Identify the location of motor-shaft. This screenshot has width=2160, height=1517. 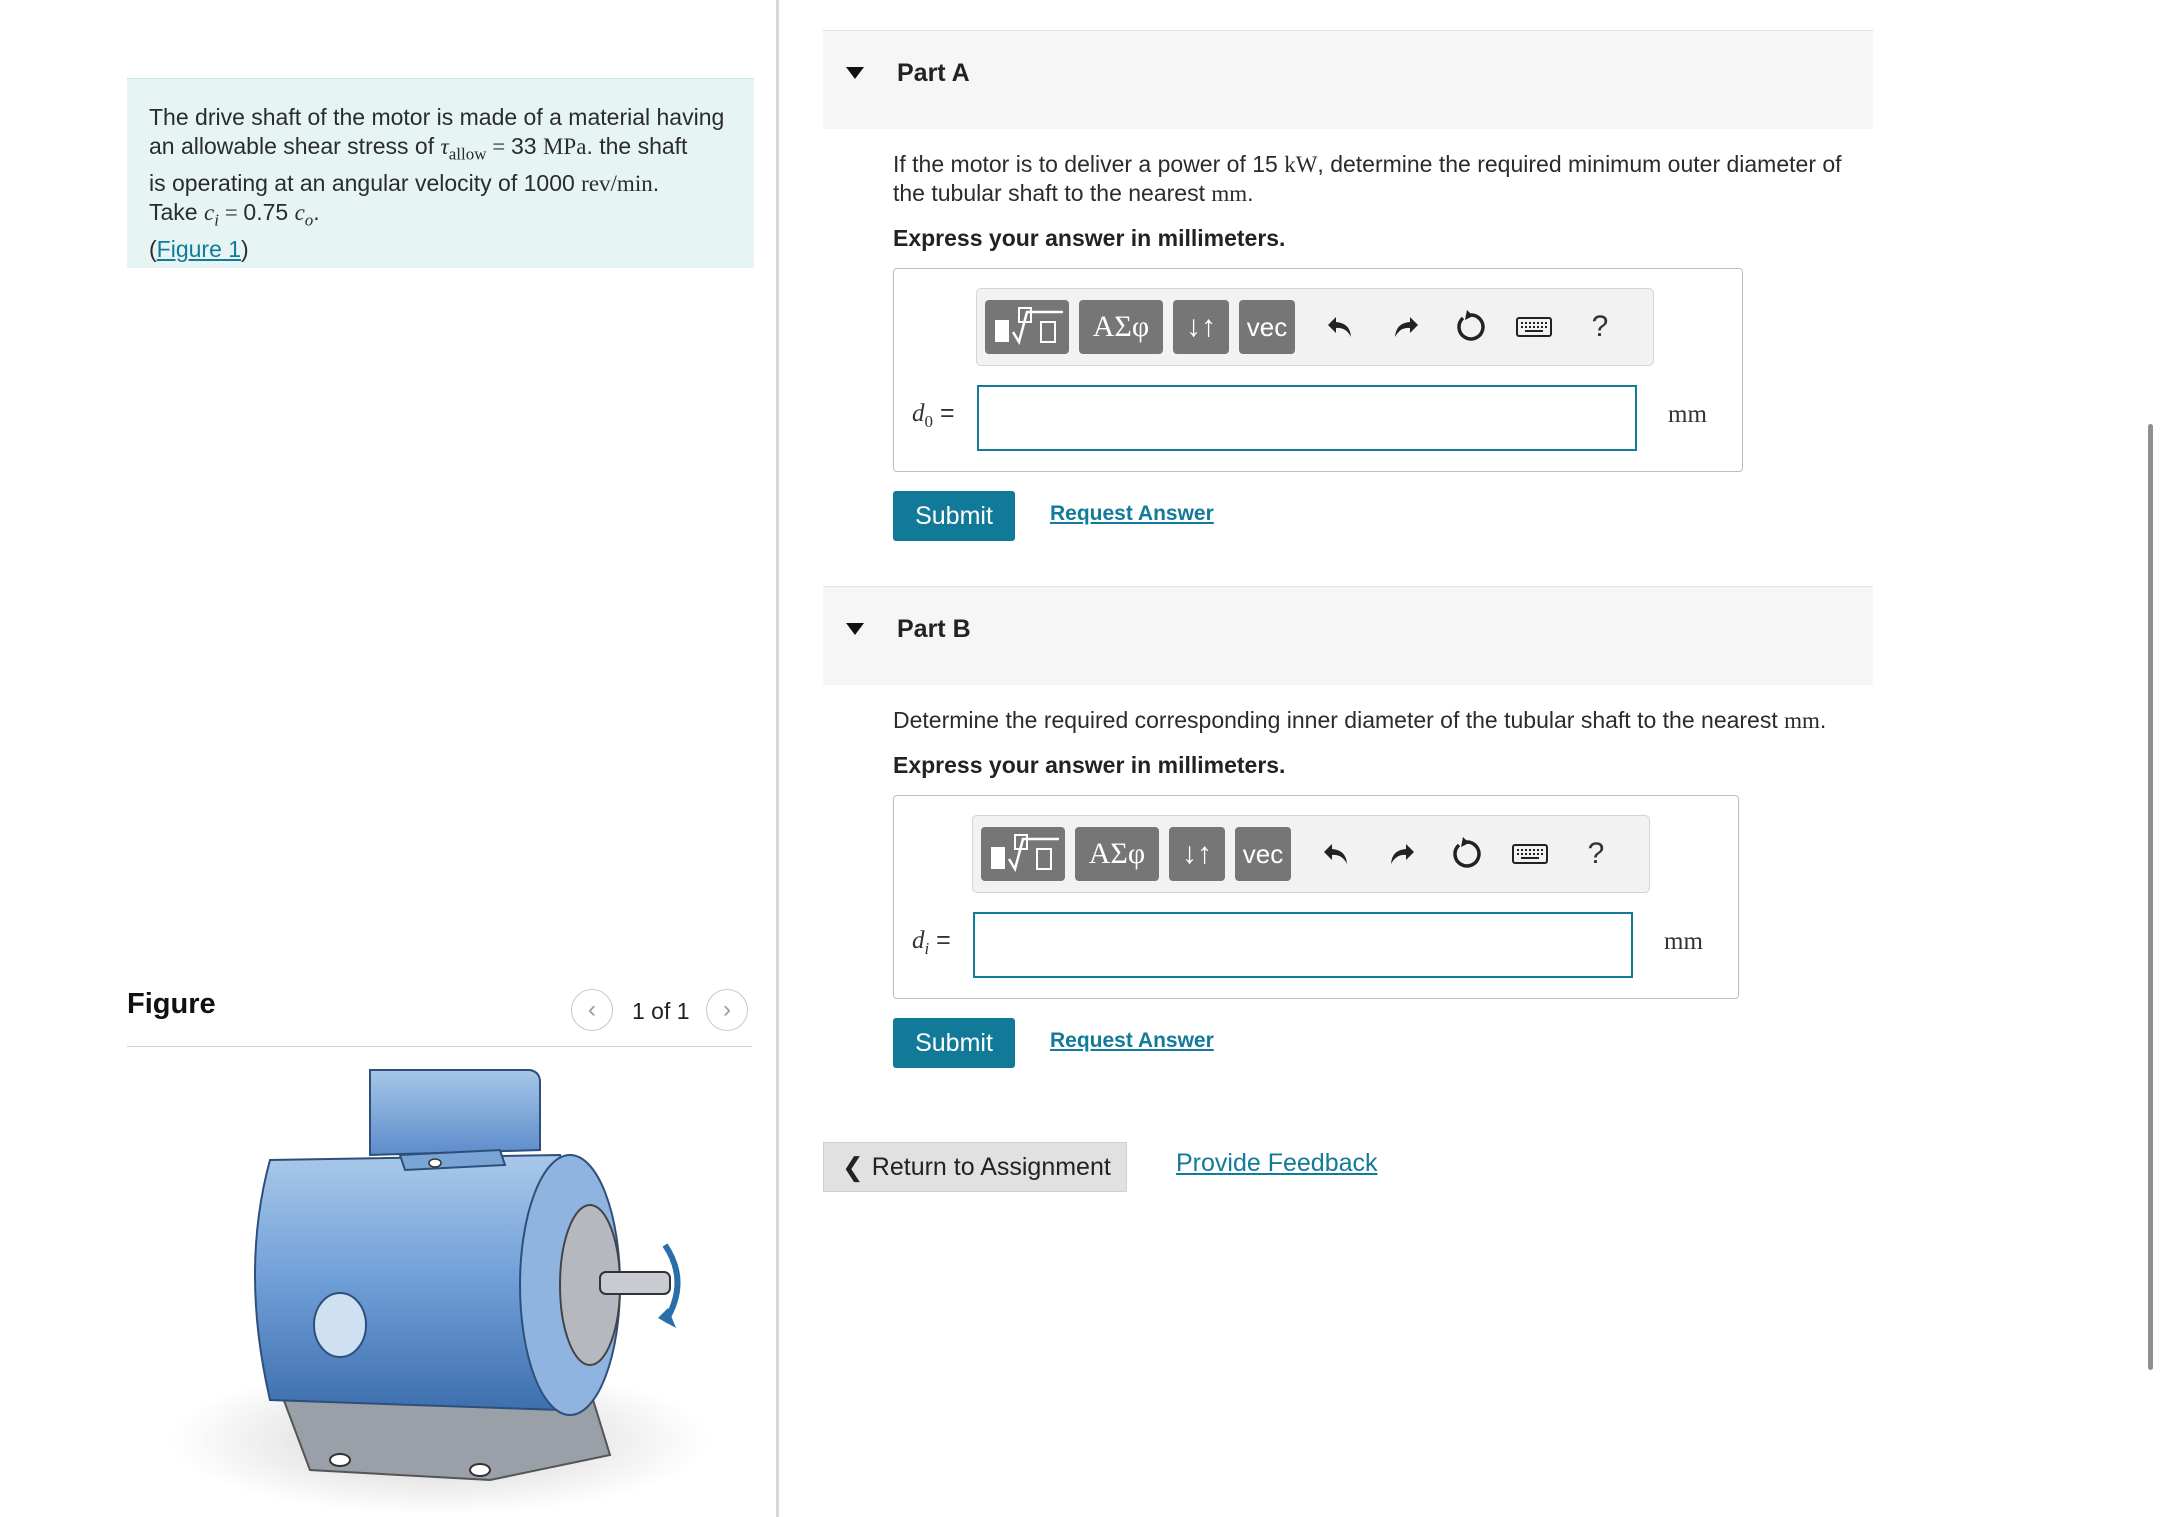
(635, 1283).